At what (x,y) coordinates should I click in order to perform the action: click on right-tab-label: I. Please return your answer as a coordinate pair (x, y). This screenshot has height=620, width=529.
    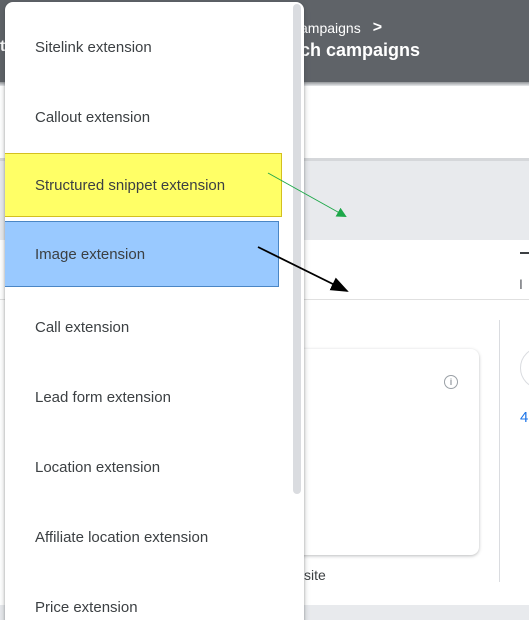
    Looking at the image, I should click on (521, 284).